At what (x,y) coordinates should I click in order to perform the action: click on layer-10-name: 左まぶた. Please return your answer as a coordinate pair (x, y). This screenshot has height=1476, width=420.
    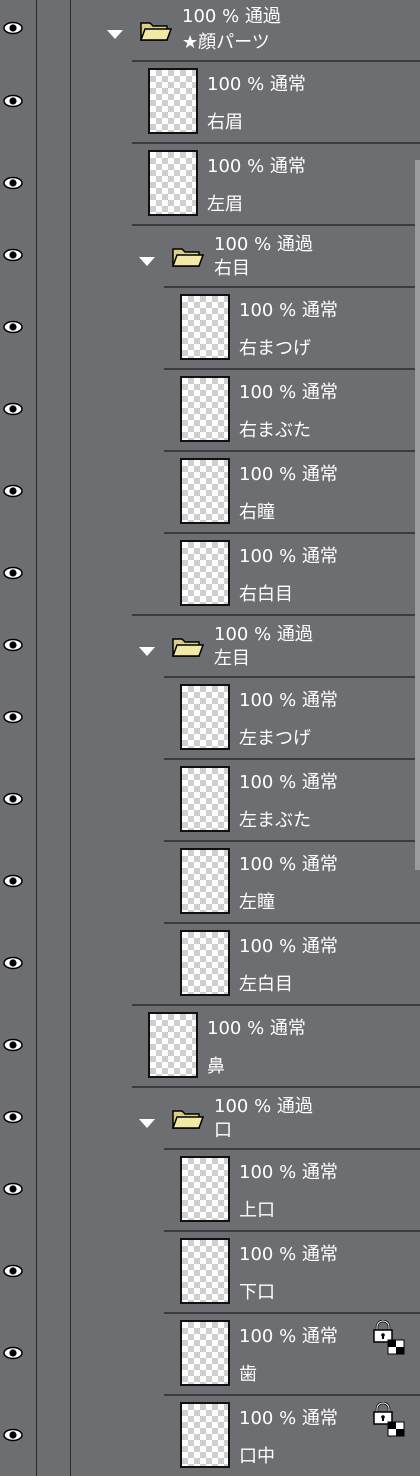
    Looking at the image, I should click on (275, 821).